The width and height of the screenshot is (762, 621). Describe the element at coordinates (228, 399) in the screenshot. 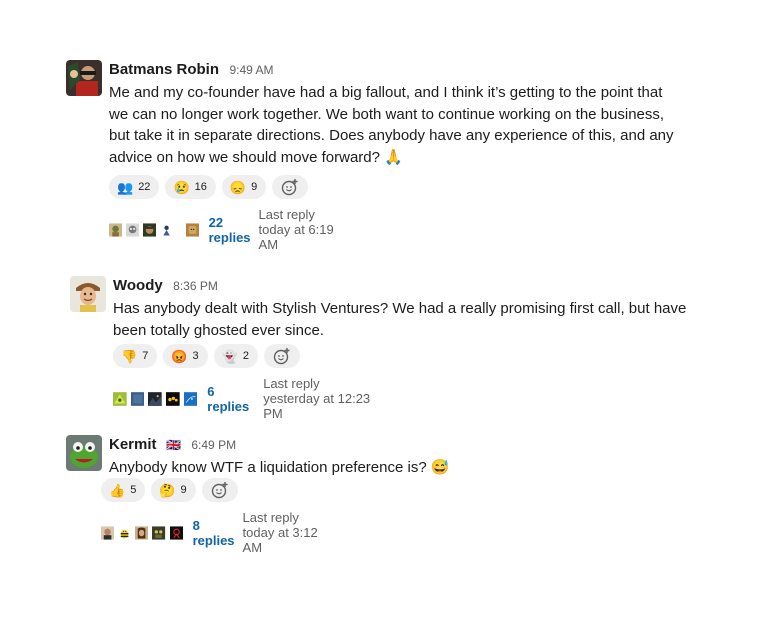

I see `replies-link: 6 replies` at that location.